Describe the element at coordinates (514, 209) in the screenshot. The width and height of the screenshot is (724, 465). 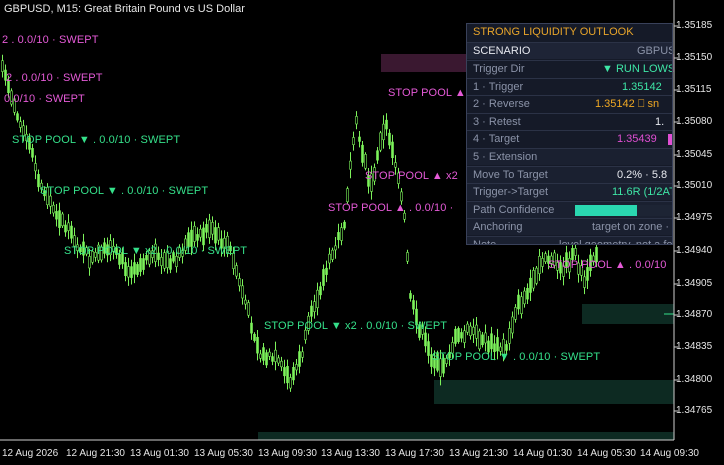
I see `panel-row-label: Path Confidence` at that location.